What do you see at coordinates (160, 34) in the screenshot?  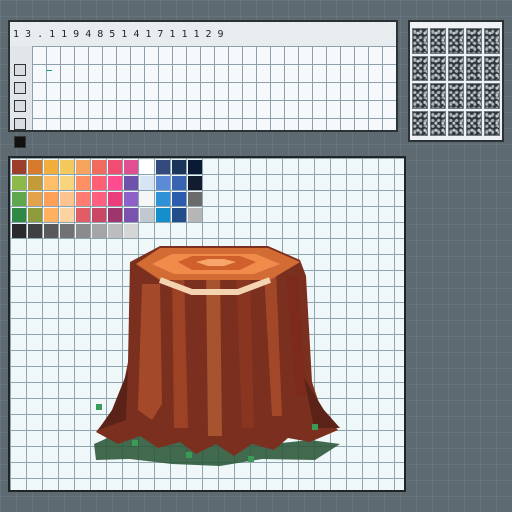 I see `ruler-label: 7` at bounding box center [160, 34].